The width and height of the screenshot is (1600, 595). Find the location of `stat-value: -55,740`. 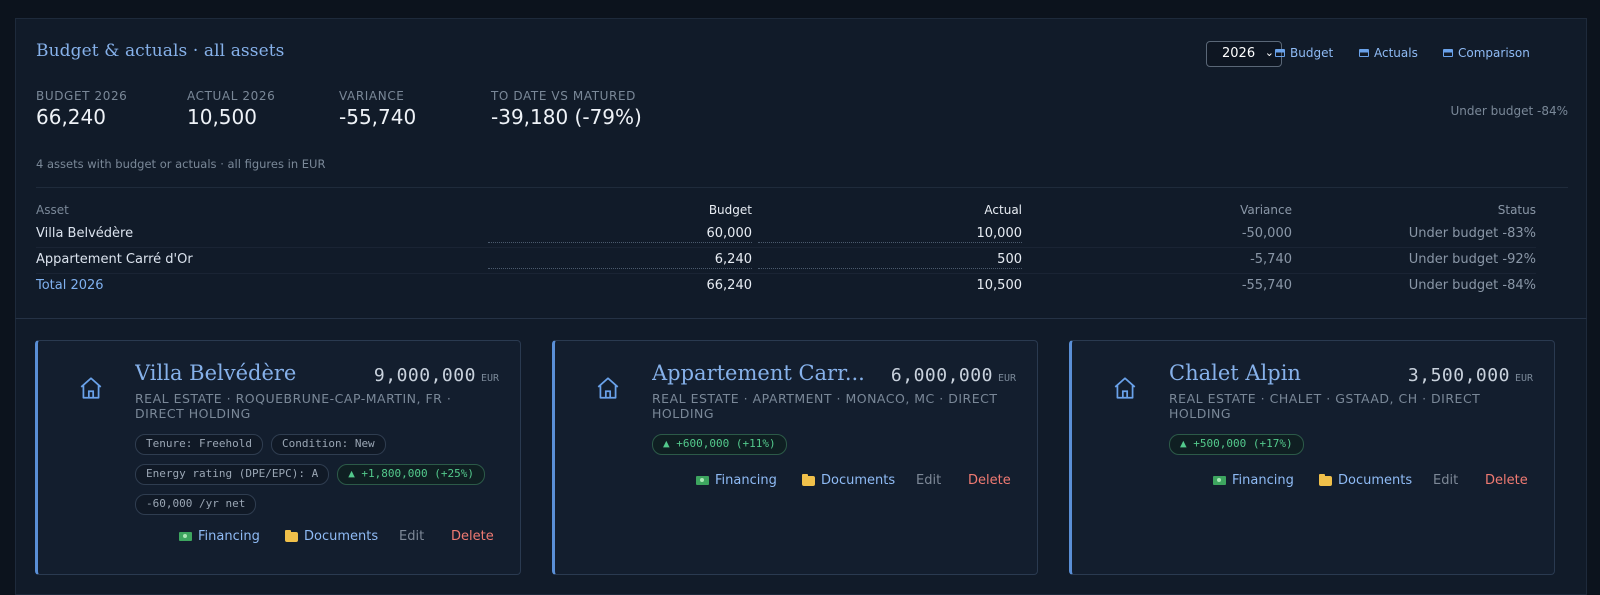

stat-value: -55,740 is located at coordinates (378, 117).